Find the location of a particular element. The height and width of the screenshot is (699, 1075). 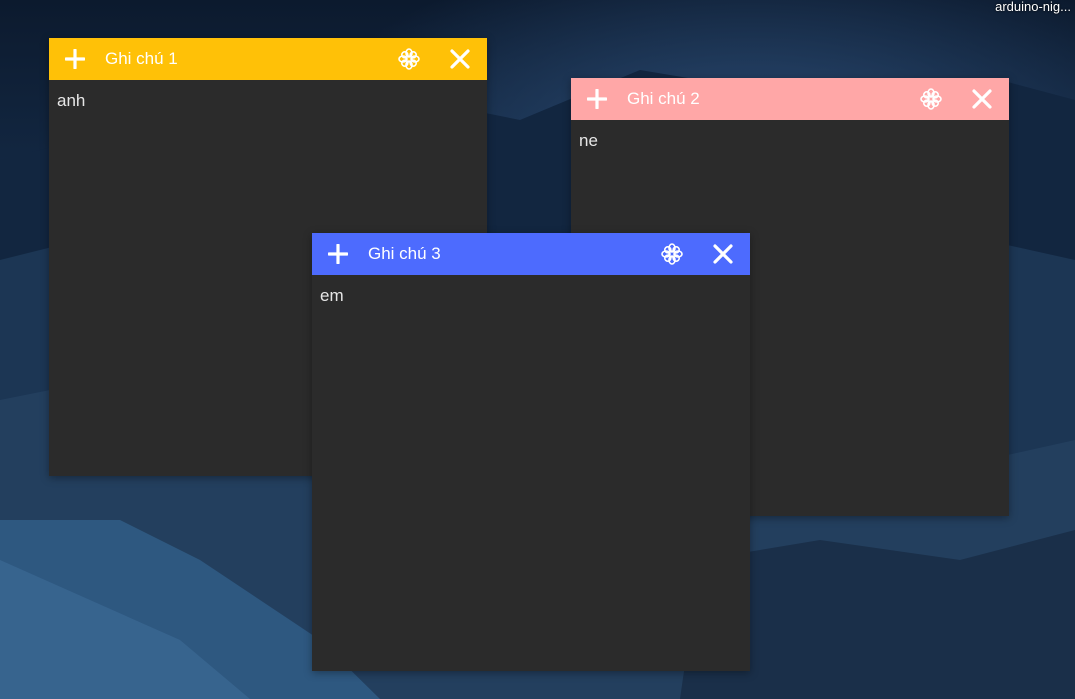

note-title: Ghi chú 1 is located at coordinates (141, 58).